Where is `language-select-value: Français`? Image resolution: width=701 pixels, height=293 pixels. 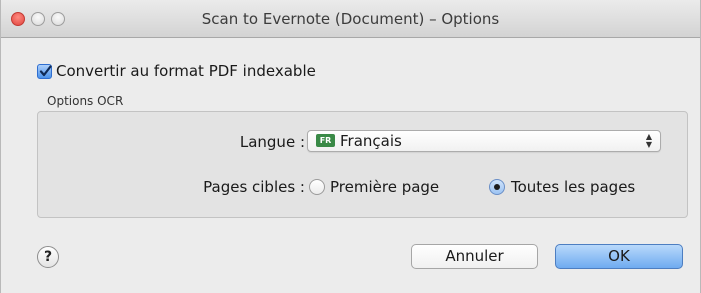 language-select-value: Français is located at coordinates (371, 141).